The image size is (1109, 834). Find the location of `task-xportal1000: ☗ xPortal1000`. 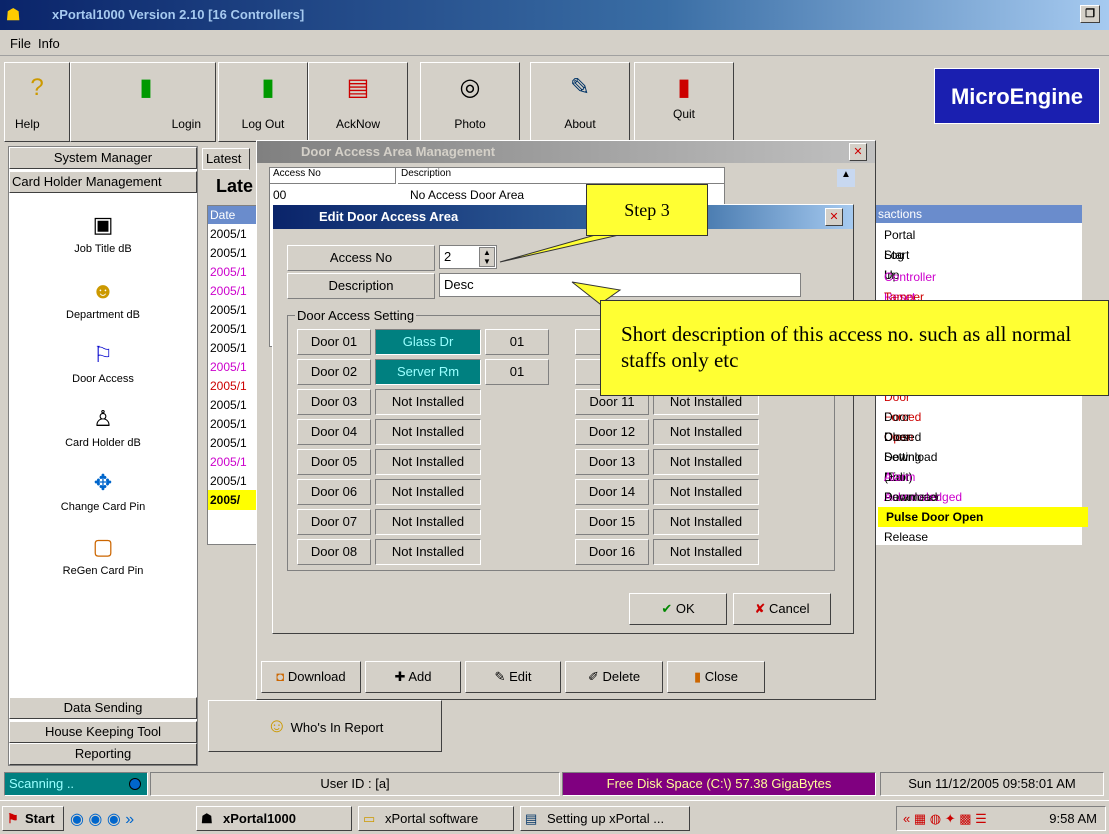

task-xportal1000: ☗ xPortal1000 is located at coordinates (274, 818).